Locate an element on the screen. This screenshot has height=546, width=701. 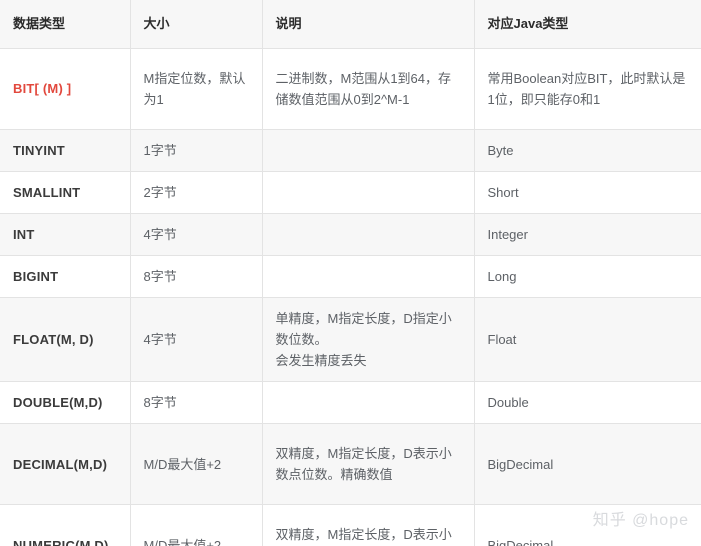
table-row: BIGINT 8字节 Long is located at coordinates (350, 277).